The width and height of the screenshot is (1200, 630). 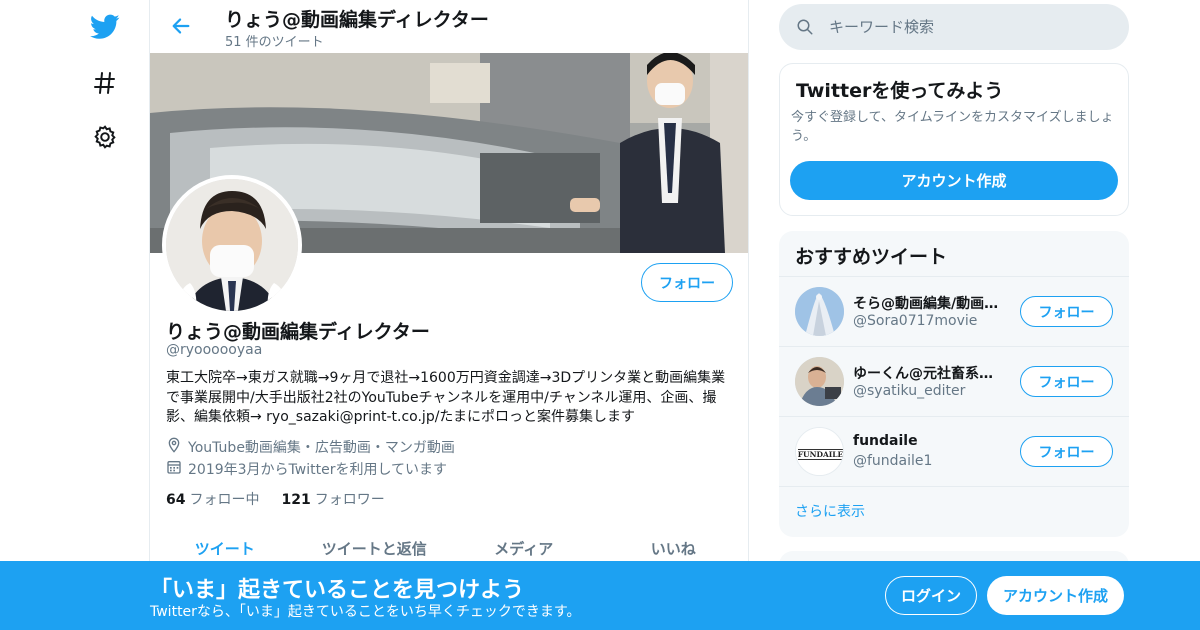 I want to click on tab-likes: いいね, so click(x=674, y=546).